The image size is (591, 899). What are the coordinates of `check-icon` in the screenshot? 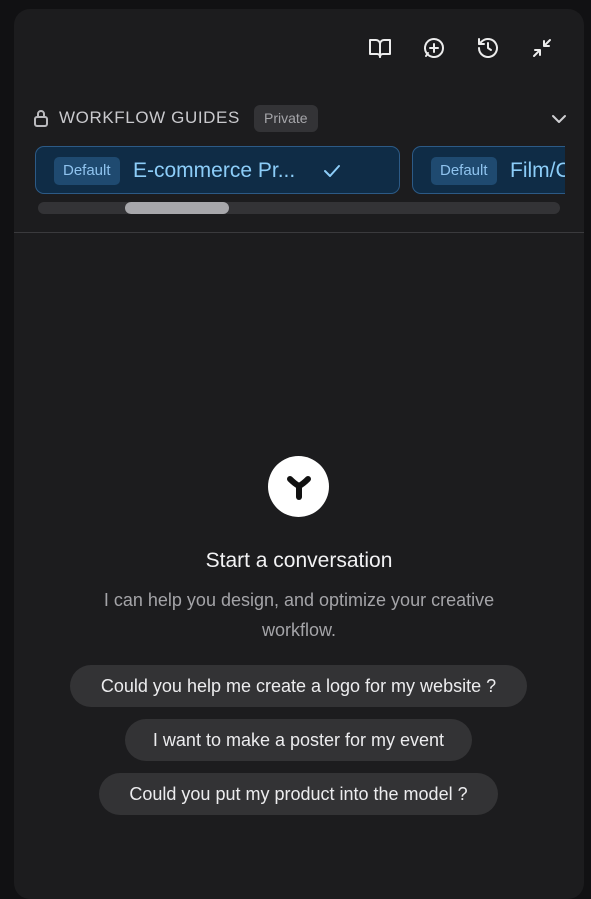 It's located at (332, 171).